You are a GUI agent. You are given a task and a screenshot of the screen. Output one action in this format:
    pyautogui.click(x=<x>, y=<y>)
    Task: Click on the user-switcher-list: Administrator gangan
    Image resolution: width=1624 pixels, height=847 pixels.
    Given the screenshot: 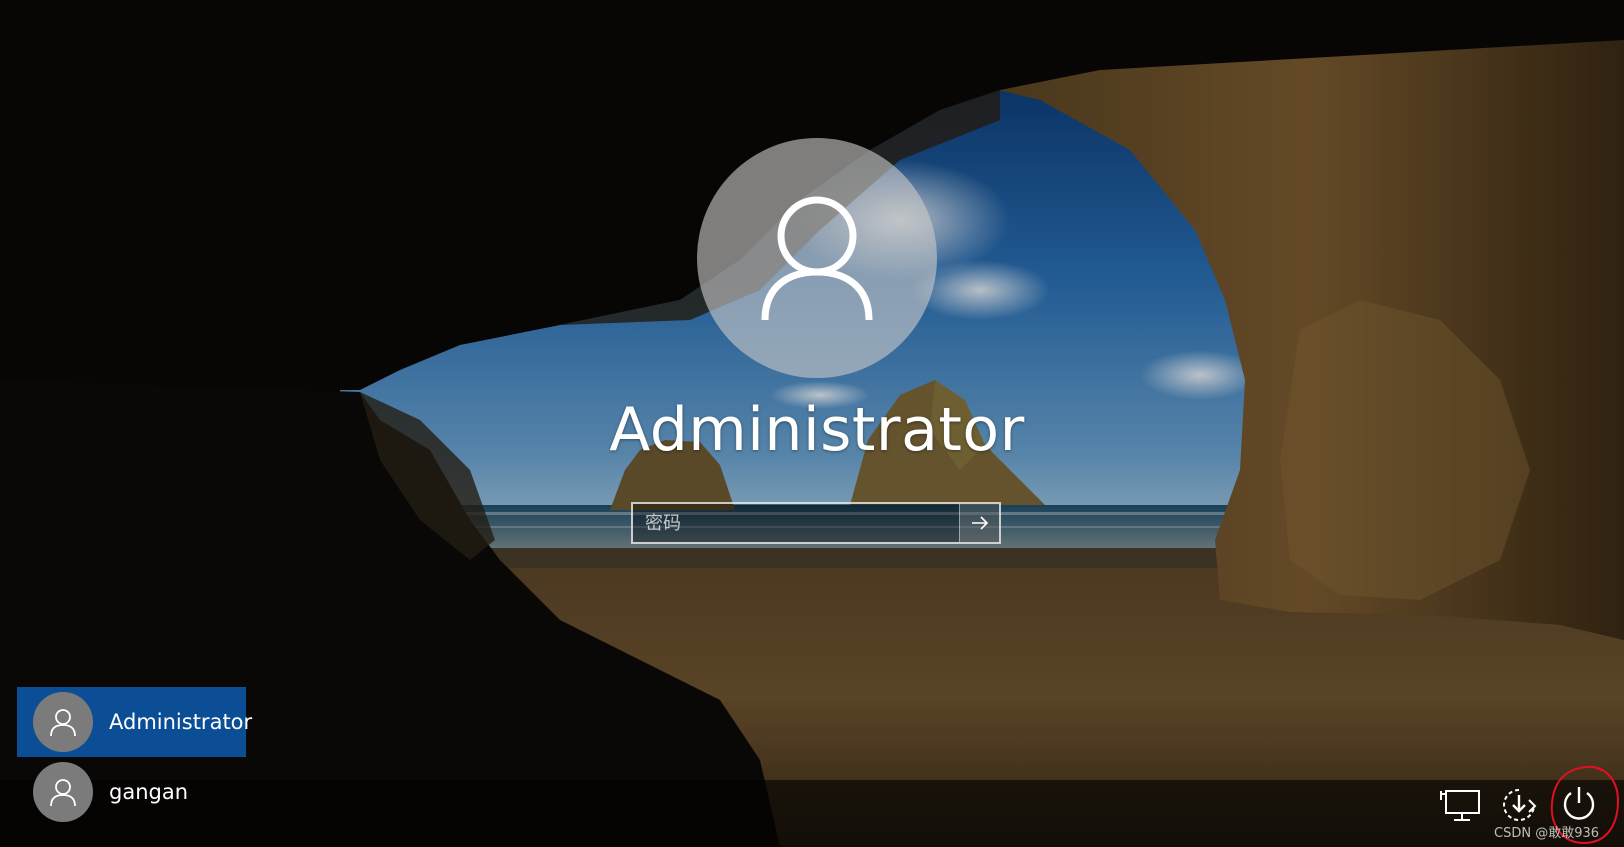 What is the action you would take?
    pyautogui.click(x=134, y=757)
    